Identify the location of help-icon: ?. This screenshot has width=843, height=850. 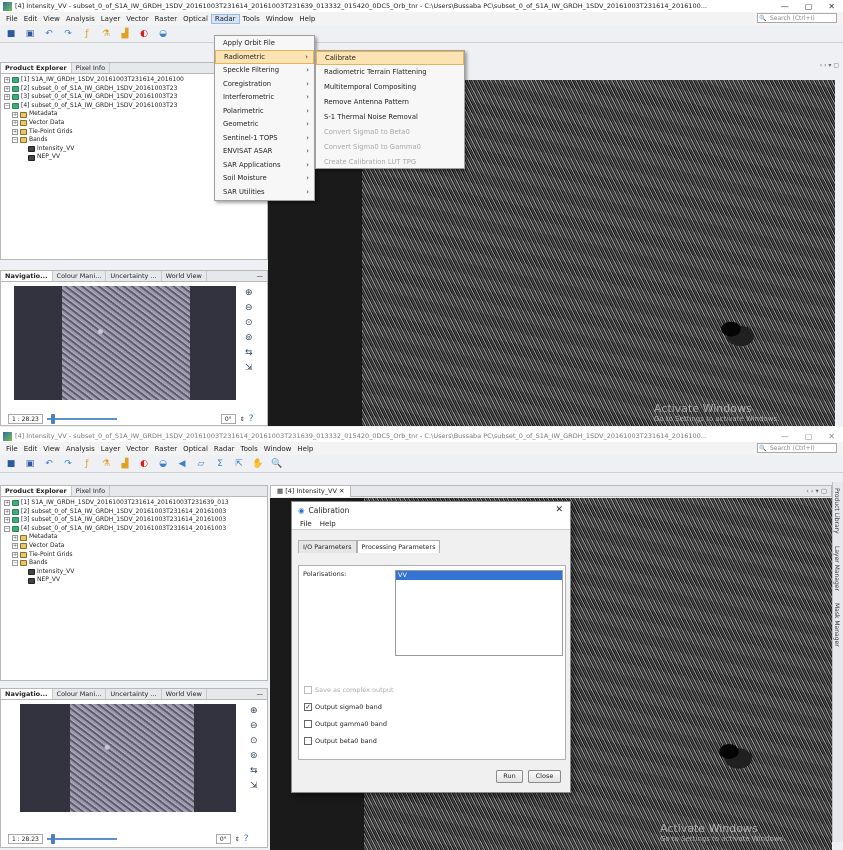
(246, 839).